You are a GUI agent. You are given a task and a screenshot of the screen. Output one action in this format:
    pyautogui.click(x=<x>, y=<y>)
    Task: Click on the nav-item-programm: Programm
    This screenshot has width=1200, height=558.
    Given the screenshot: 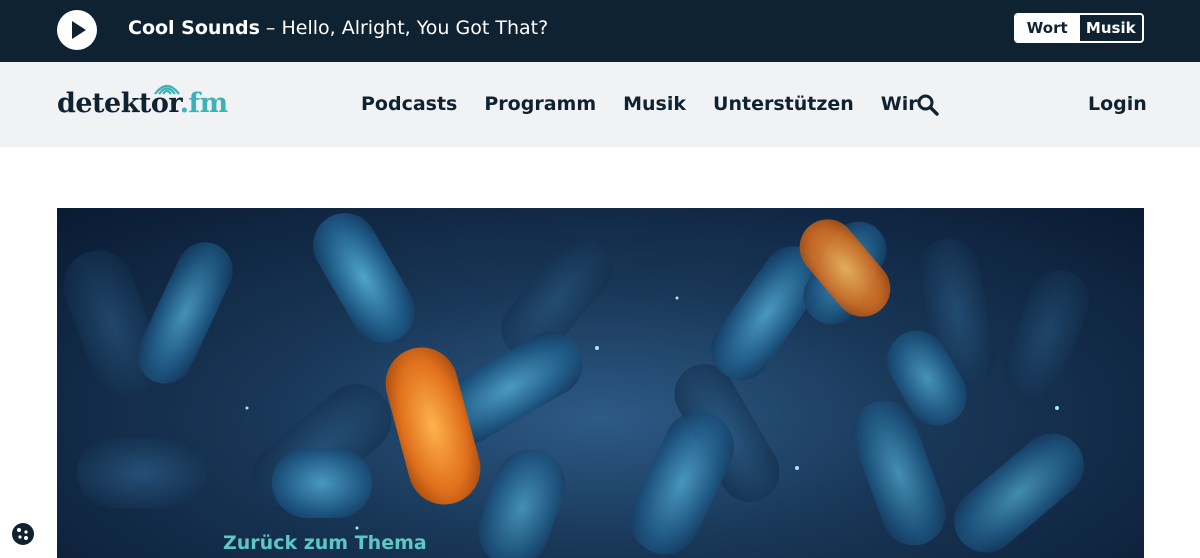 What is the action you would take?
    pyautogui.click(x=540, y=104)
    